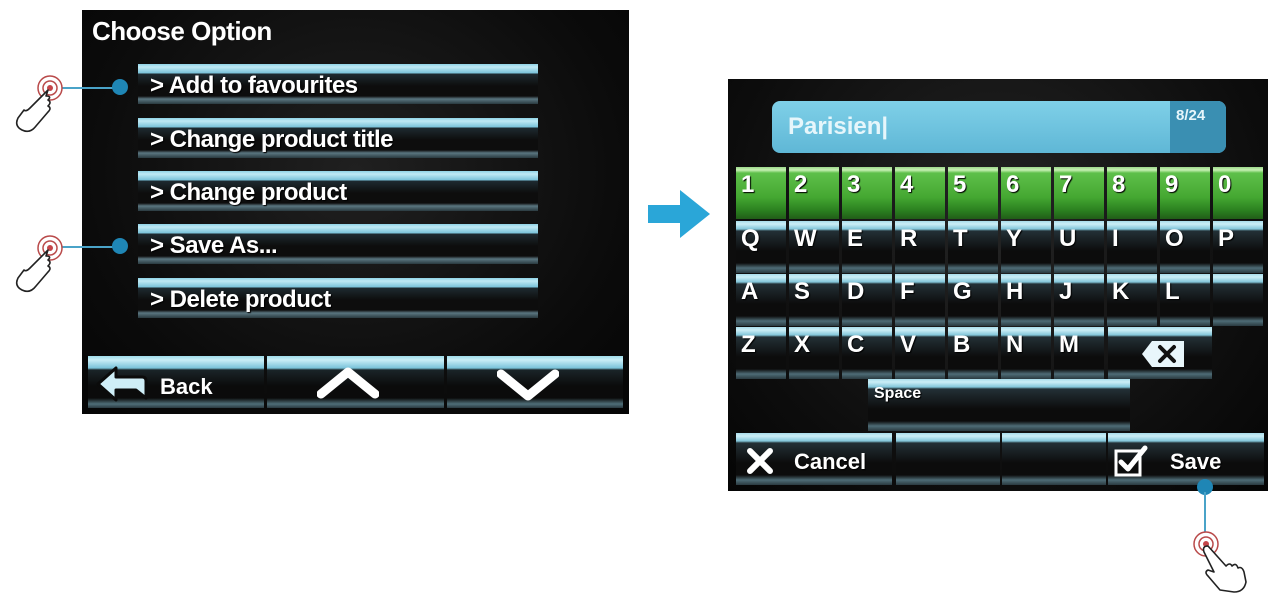  What do you see at coordinates (761, 193) in the screenshot?
I see `key-1: 1` at bounding box center [761, 193].